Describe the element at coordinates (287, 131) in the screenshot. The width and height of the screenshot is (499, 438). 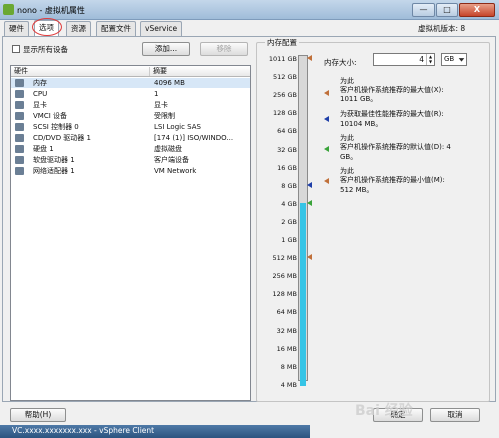
I see `memory-scale-tick: 64 GB` at that location.